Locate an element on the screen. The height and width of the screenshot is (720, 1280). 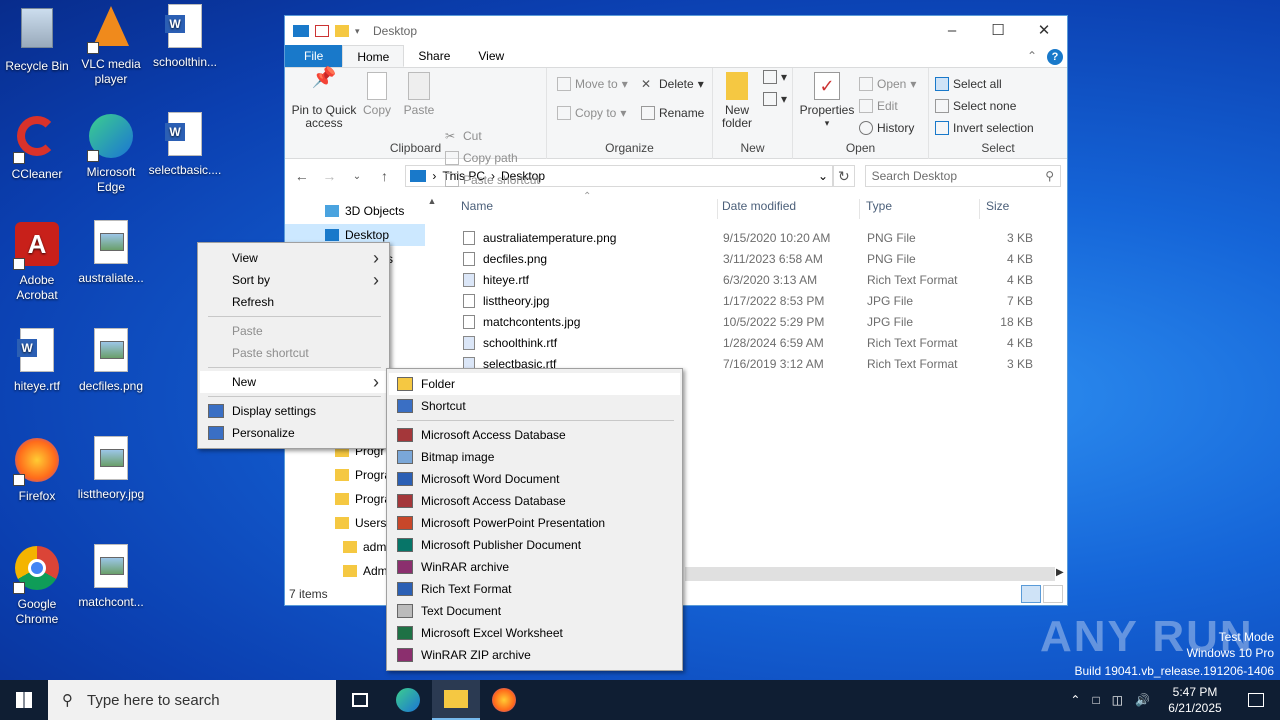
menu-item-microsoft-publisher-document: Microsoft Publisher Document is located at coordinates (534, 545).